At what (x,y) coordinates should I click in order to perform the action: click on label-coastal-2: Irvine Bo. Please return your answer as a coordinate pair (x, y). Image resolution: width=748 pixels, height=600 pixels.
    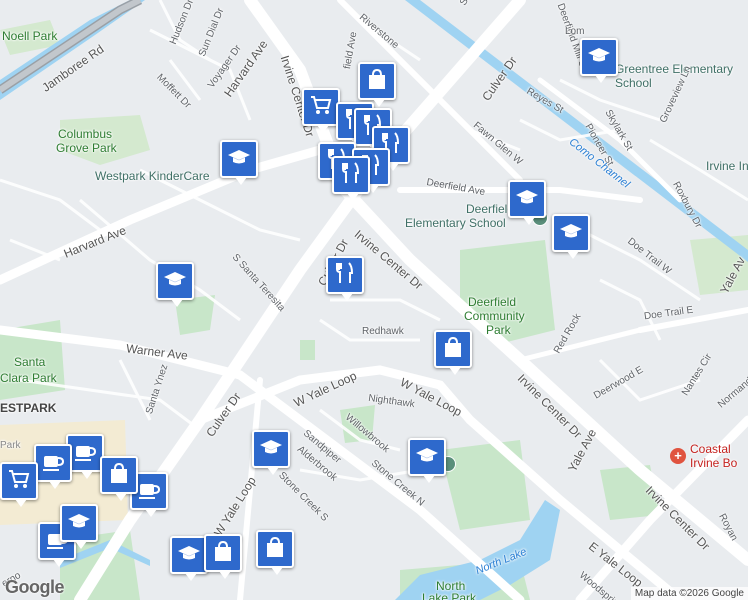
    Looking at the image, I should click on (714, 463).